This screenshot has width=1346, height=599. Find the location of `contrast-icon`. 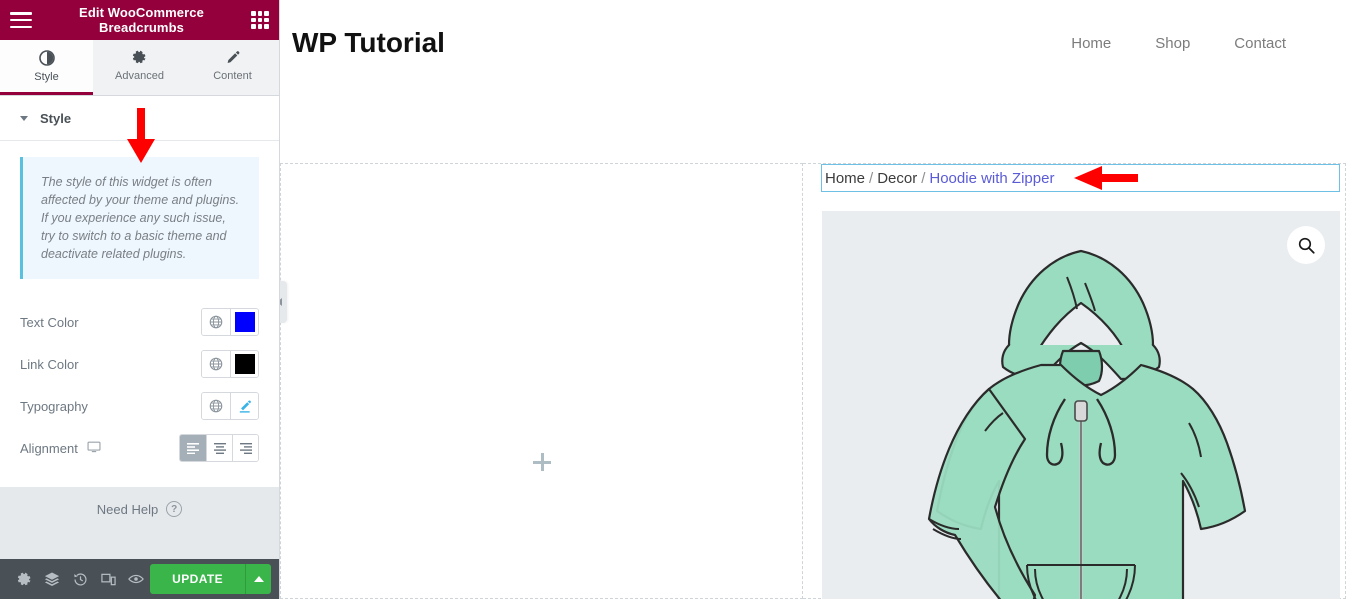

contrast-icon is located at coordinates (46, 57).